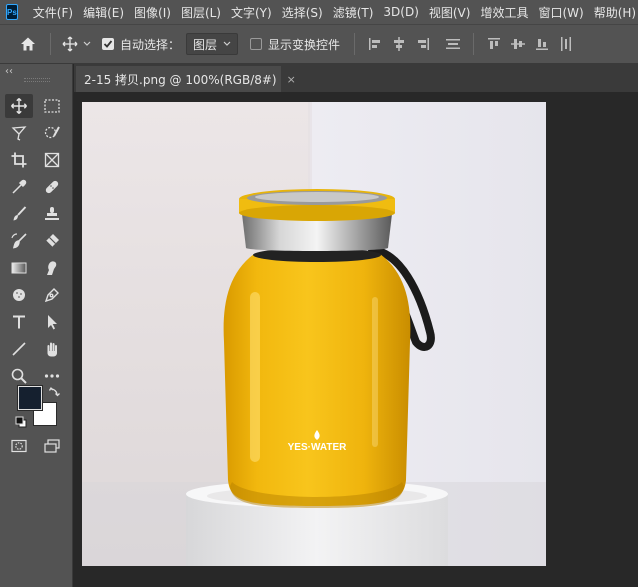  Describe the element at coordinates (28, 44) in the screenshot. I see `home-icon` at that location.